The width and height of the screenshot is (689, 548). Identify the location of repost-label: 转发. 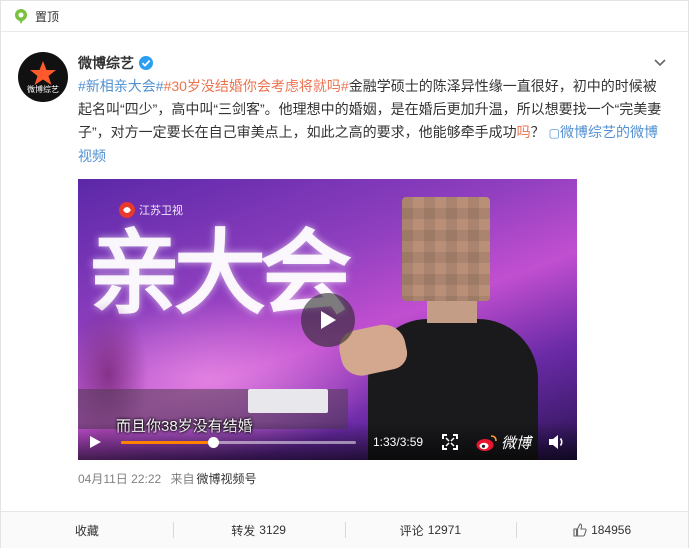
(243, 530).